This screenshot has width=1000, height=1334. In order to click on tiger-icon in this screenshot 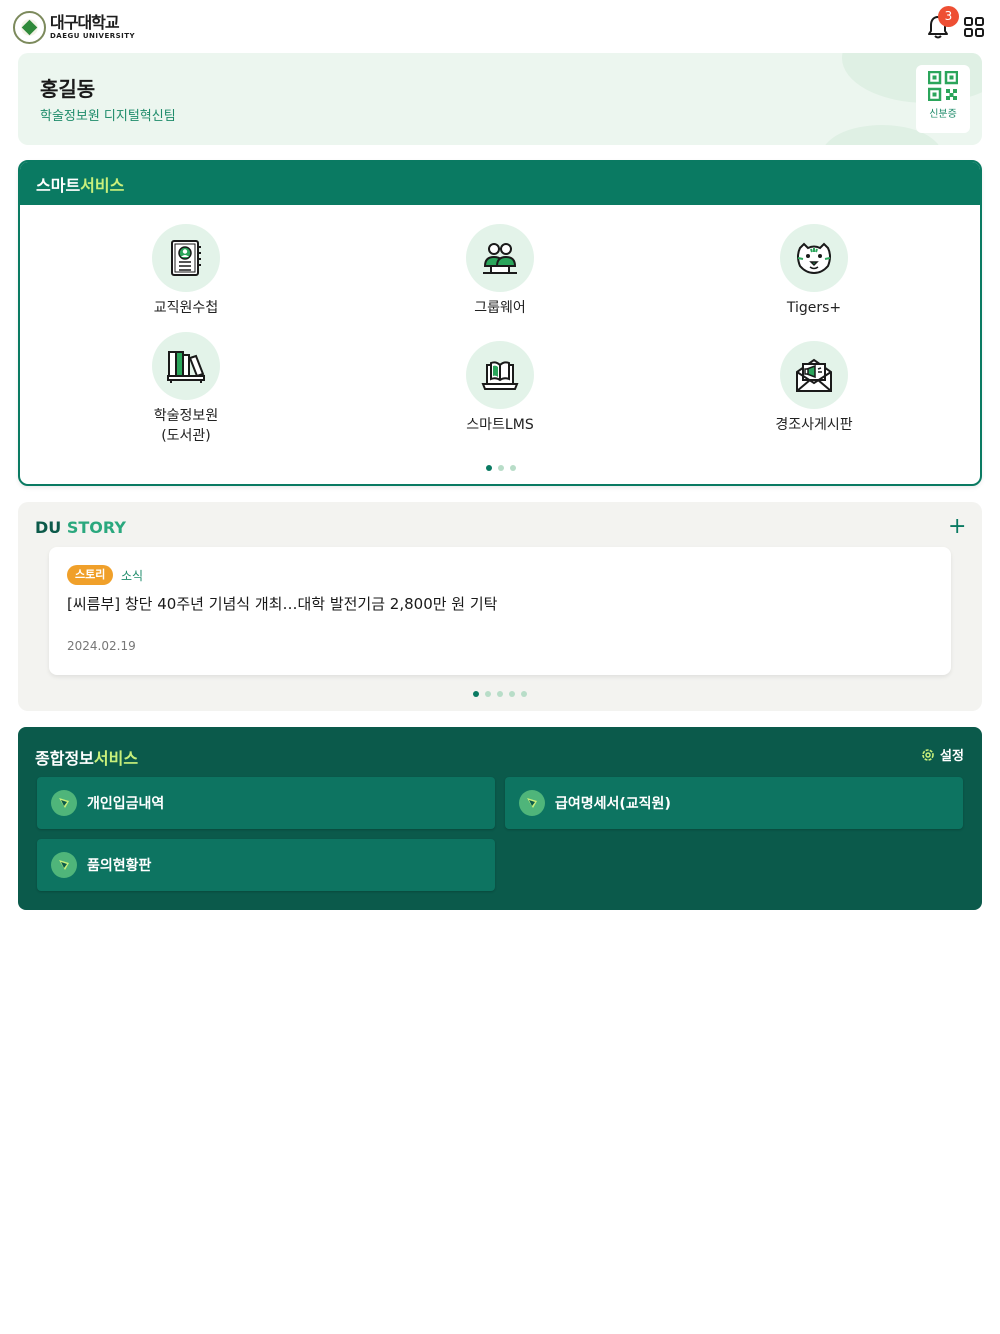, I will do `click(814, 258)`.